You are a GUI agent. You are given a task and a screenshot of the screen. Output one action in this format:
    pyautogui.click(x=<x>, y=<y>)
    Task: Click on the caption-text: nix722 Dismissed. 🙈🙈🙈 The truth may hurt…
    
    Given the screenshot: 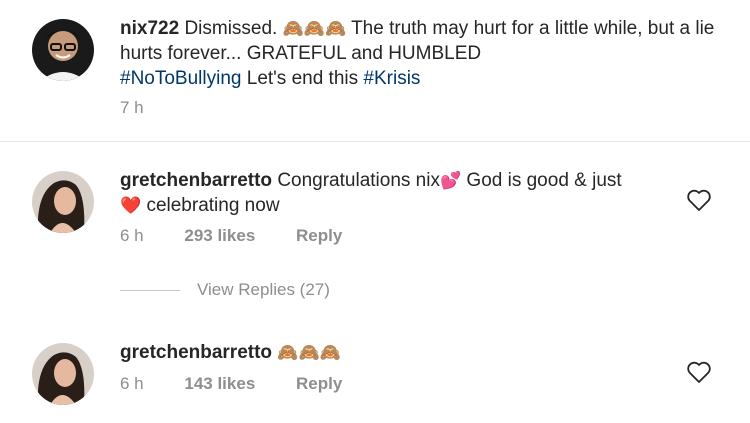 What is the action you would take?
    pyautogui.click(x=420, y=53)
    